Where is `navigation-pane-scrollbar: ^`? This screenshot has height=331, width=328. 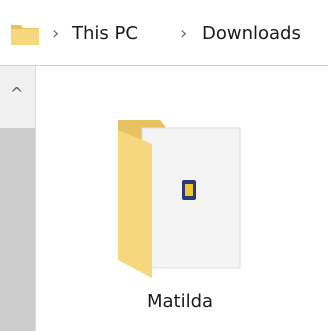
navigation-pane-scrollbar: ^ is located at coordinates (18, 198).